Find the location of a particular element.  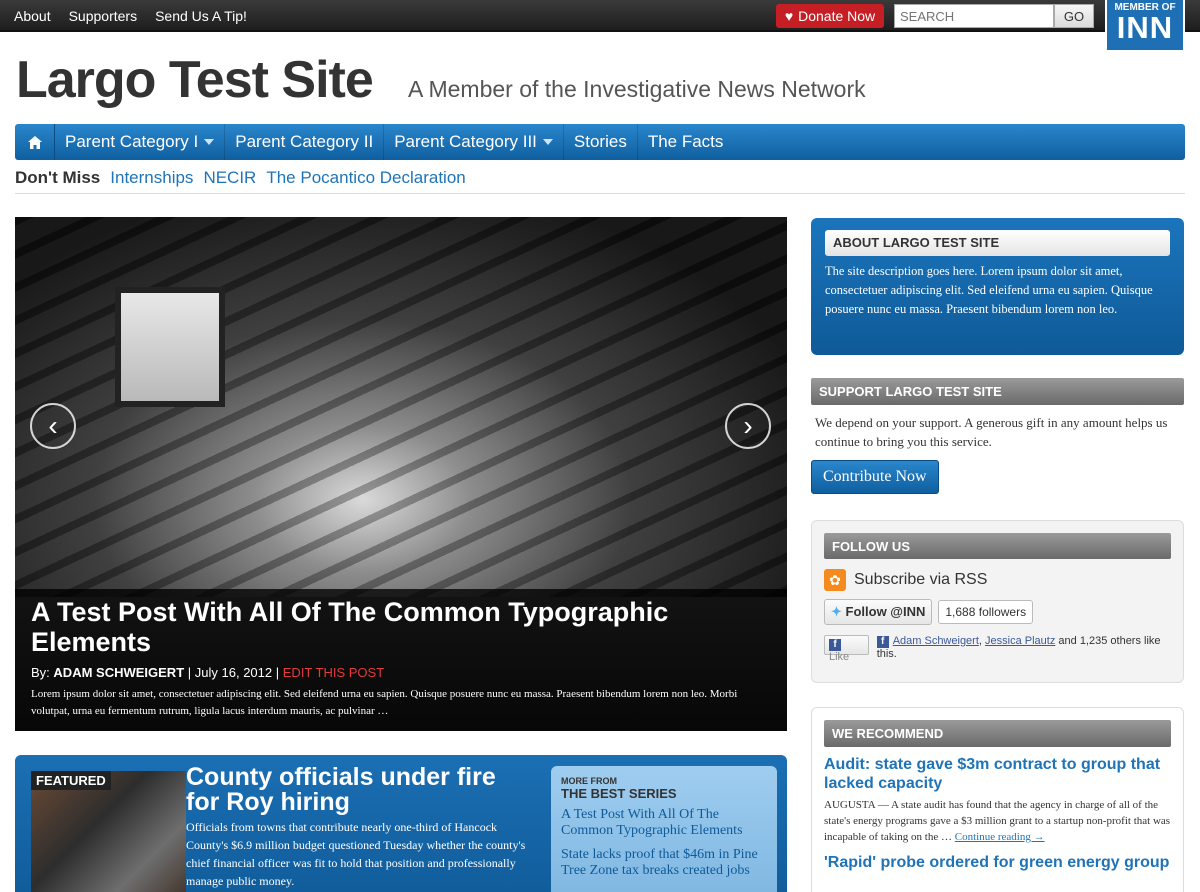

site-title: Largo Test Site is located at coordinates (195, 80).